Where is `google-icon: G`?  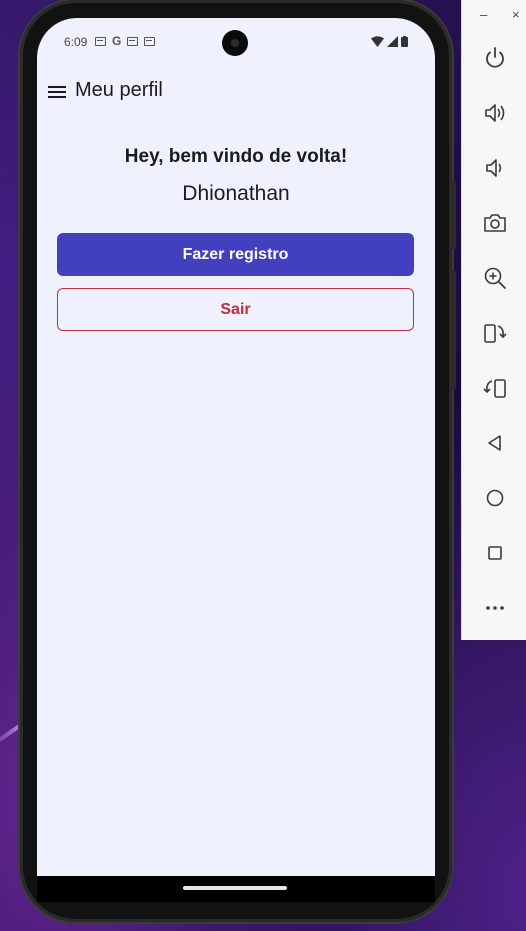
google-icon: G is located at coordinates (117, 41).